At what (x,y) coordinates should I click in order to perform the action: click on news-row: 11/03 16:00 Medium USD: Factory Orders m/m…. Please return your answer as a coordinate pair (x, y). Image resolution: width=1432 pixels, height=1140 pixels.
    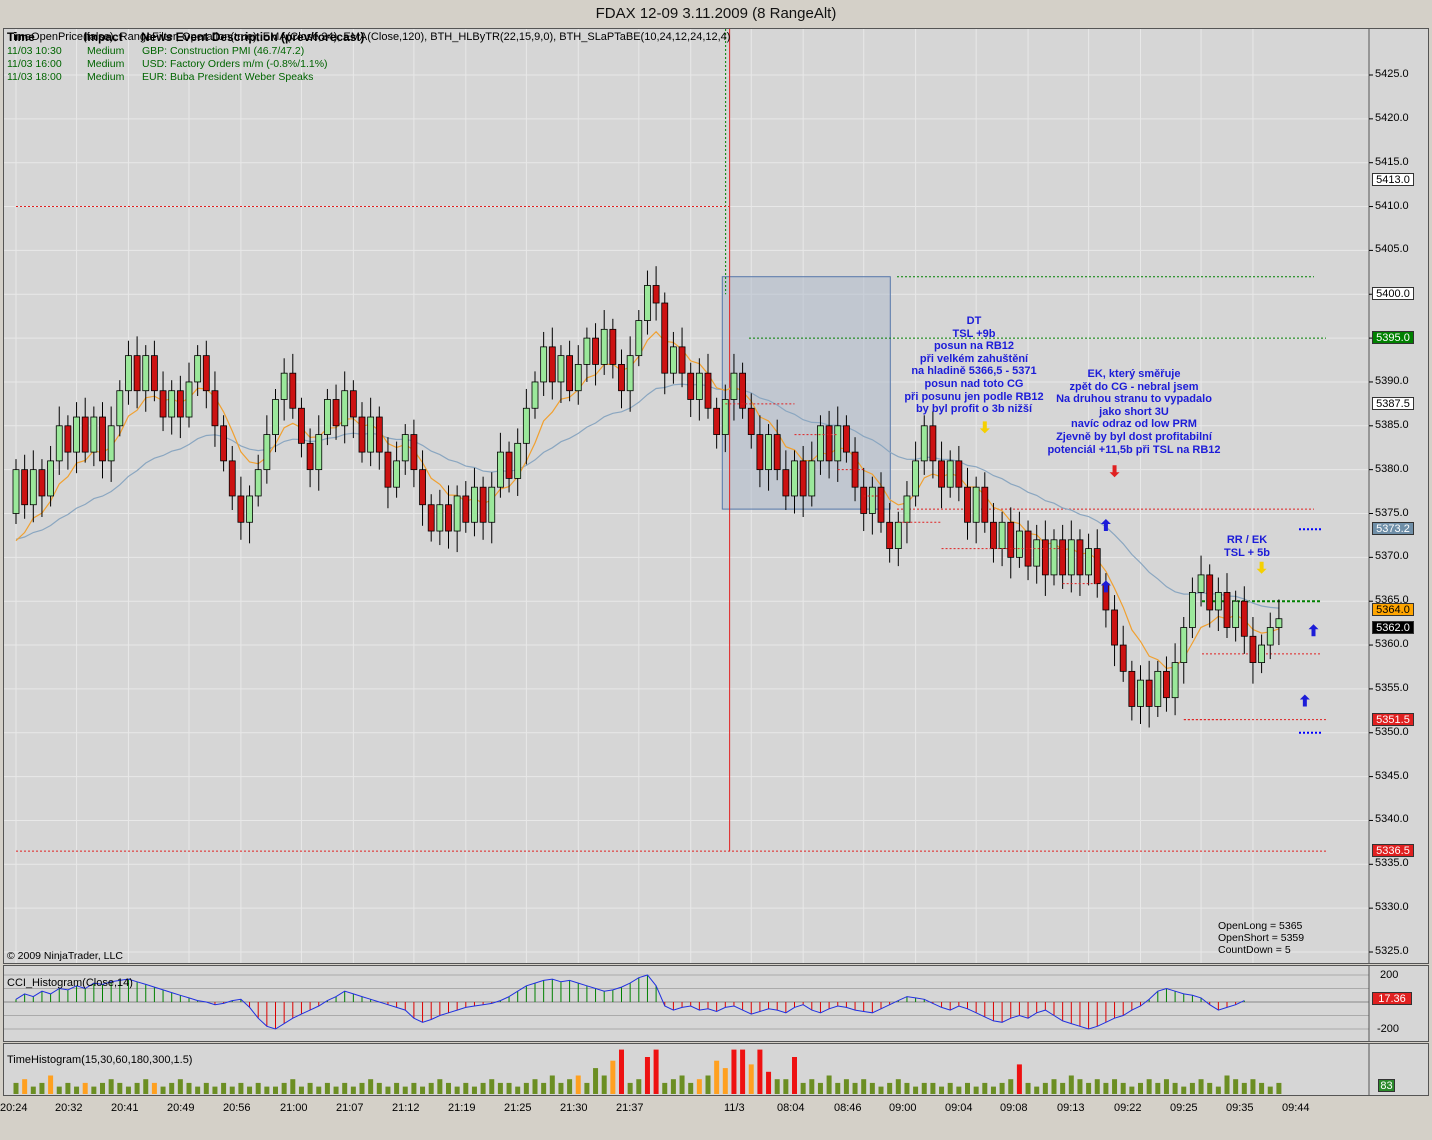
    Looking at the image, I should click on (167, 64).